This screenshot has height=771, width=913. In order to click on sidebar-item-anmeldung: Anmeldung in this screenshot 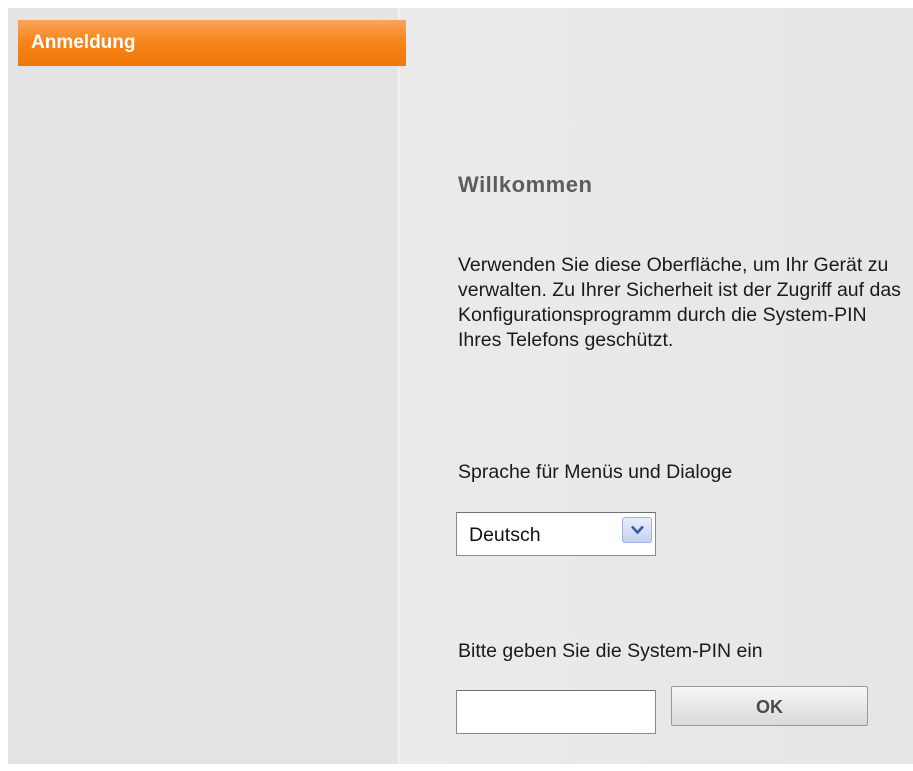, I will do `click(212, 43)`.